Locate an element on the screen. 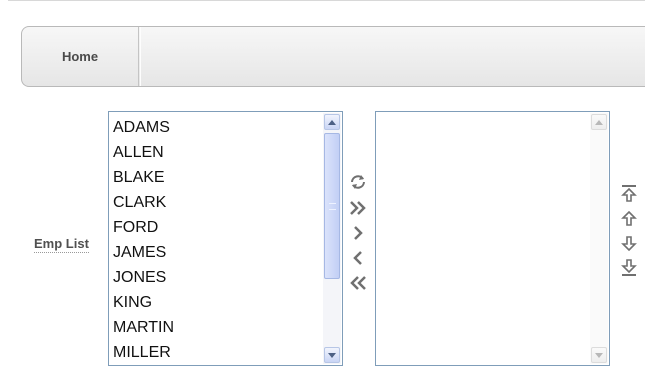 The image size is (645, 377). remove-button is located at coordinates (358, 258).